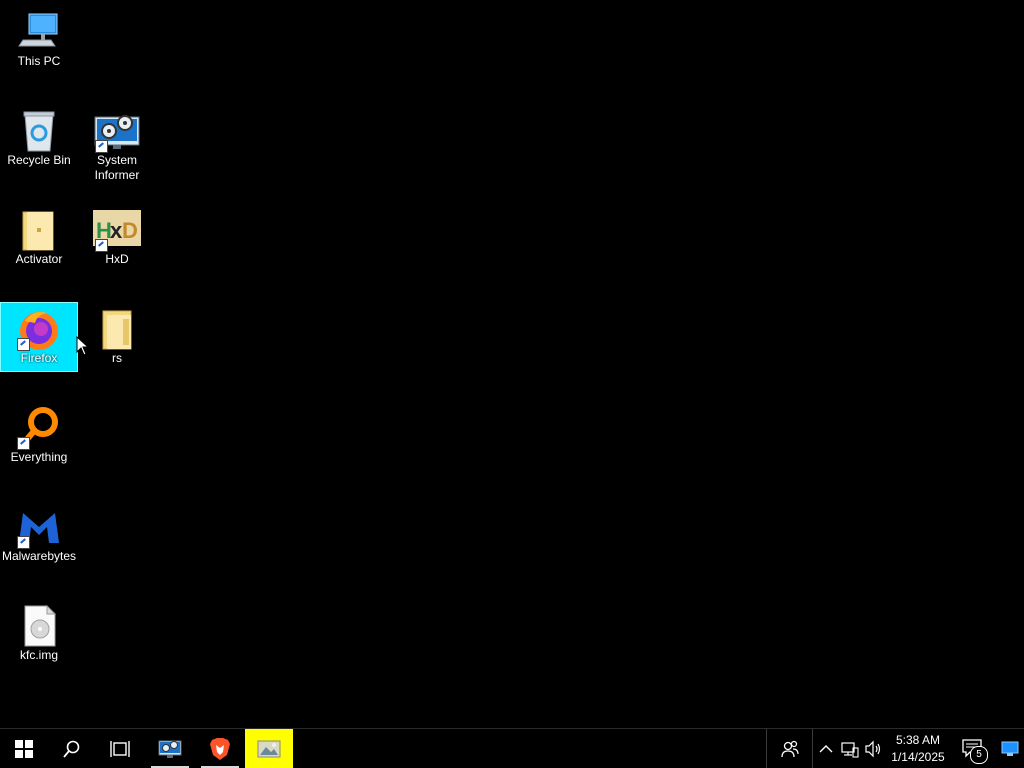  I want to click on network-button, so click(850, 748).